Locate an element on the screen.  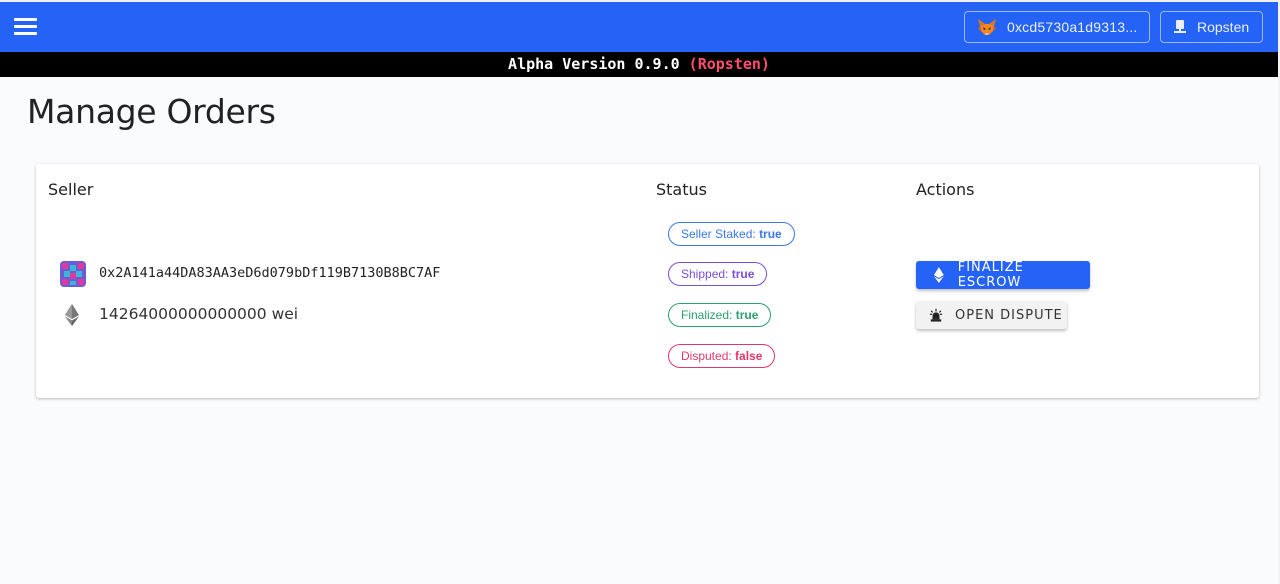
status-label: Shipped: is located at coordinates (705, 274).